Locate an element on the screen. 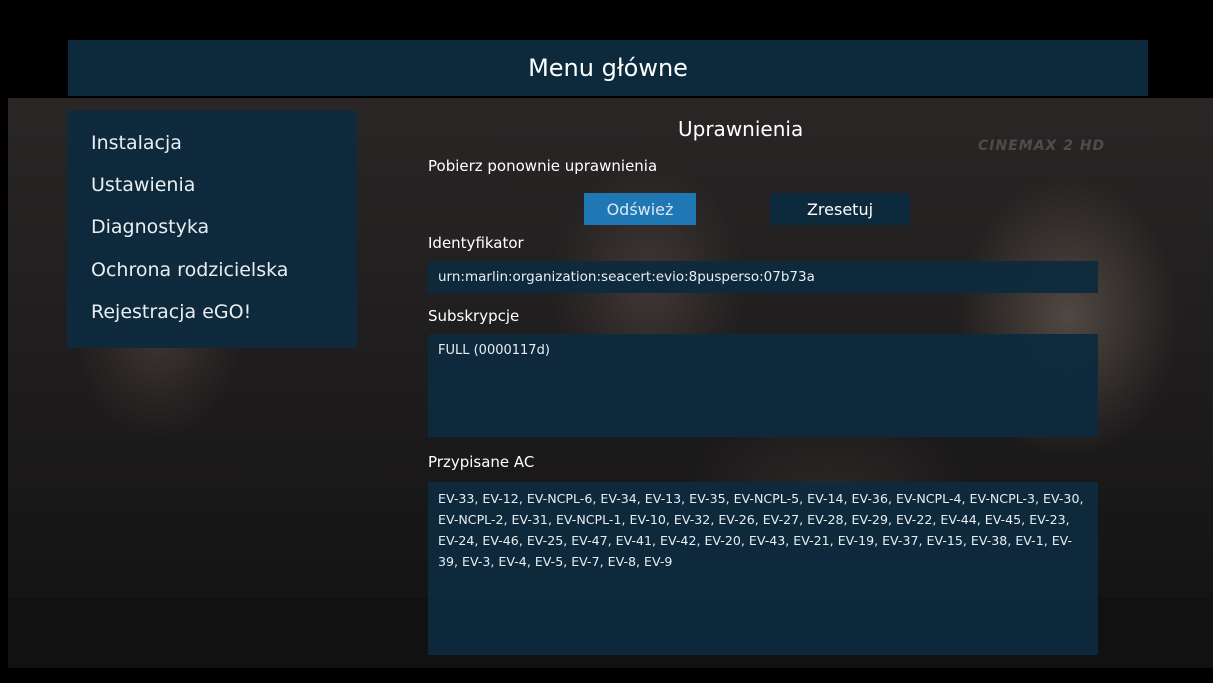  menu-item-installation: Instalacja is located at coordinates (136, 143).